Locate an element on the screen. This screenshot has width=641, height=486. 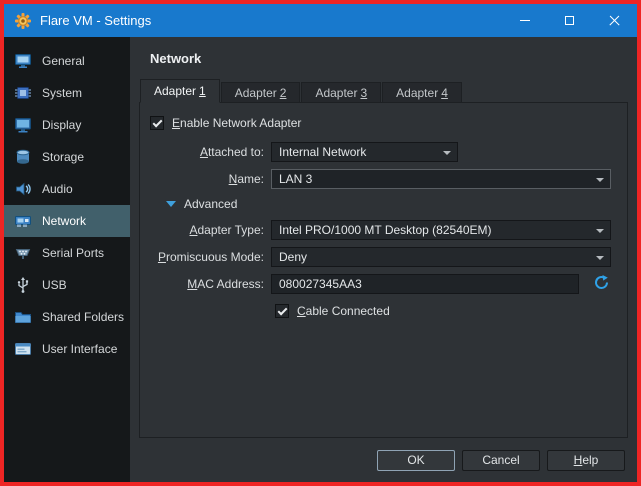
close-button is located at coordinates (614, 20).